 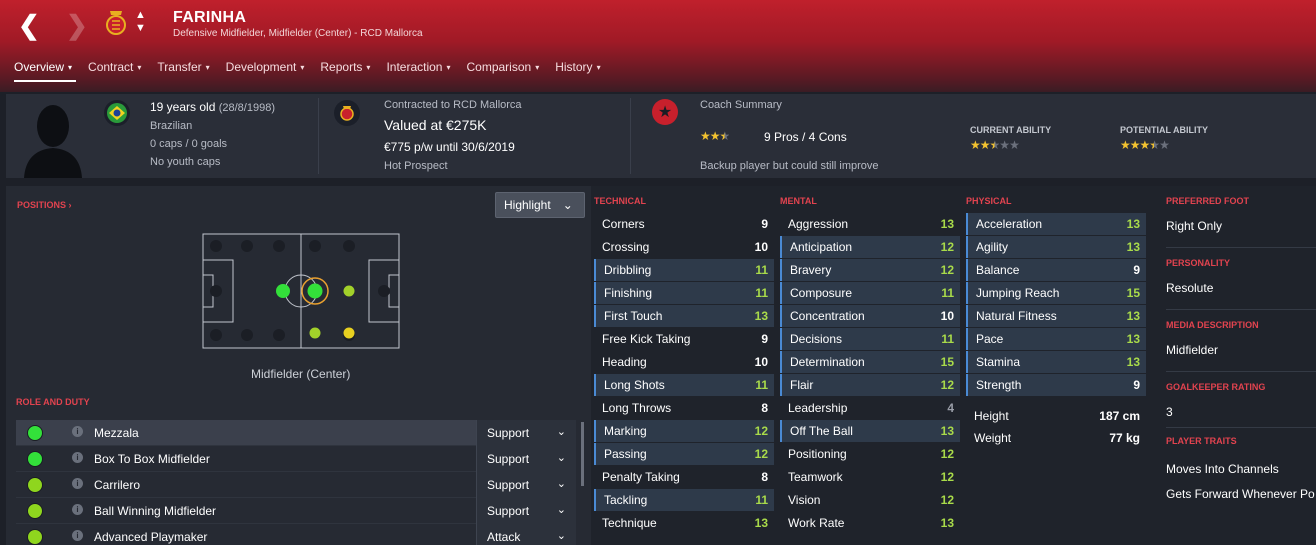 What do you see at coordinates (684, 477) in the screenshot?
I see `attribute-row: Penalty Taking 8` at bounding box center [684, 477].